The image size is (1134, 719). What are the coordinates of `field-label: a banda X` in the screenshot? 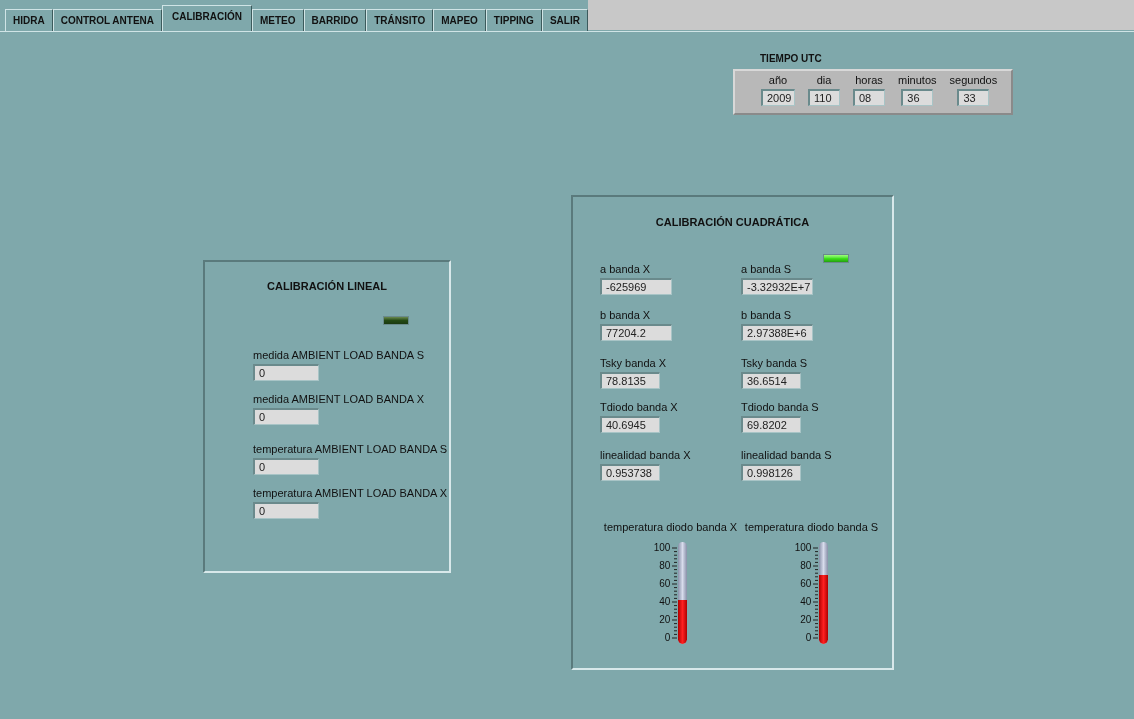 It's located at (626, 269).